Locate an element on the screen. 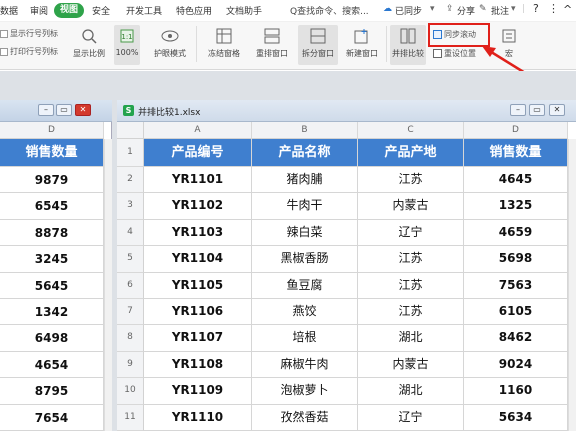 This screenshot has width=576, height=431. product-id-cell: YR1104 is located at coordinates (198, 259).